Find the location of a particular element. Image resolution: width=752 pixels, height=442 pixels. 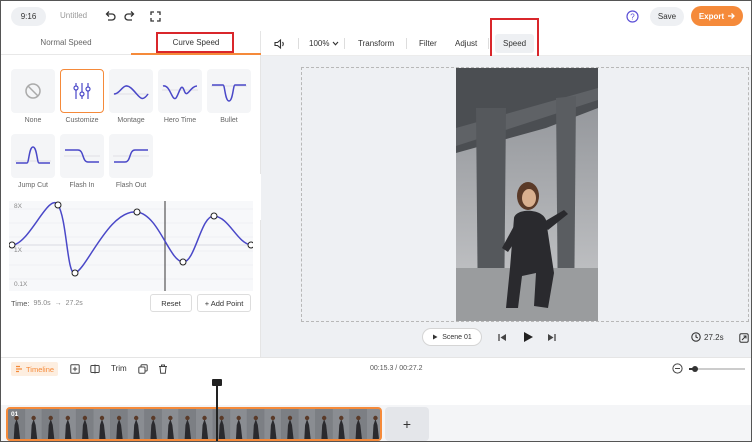

add-media-icon is located at coordinates (75, 369).